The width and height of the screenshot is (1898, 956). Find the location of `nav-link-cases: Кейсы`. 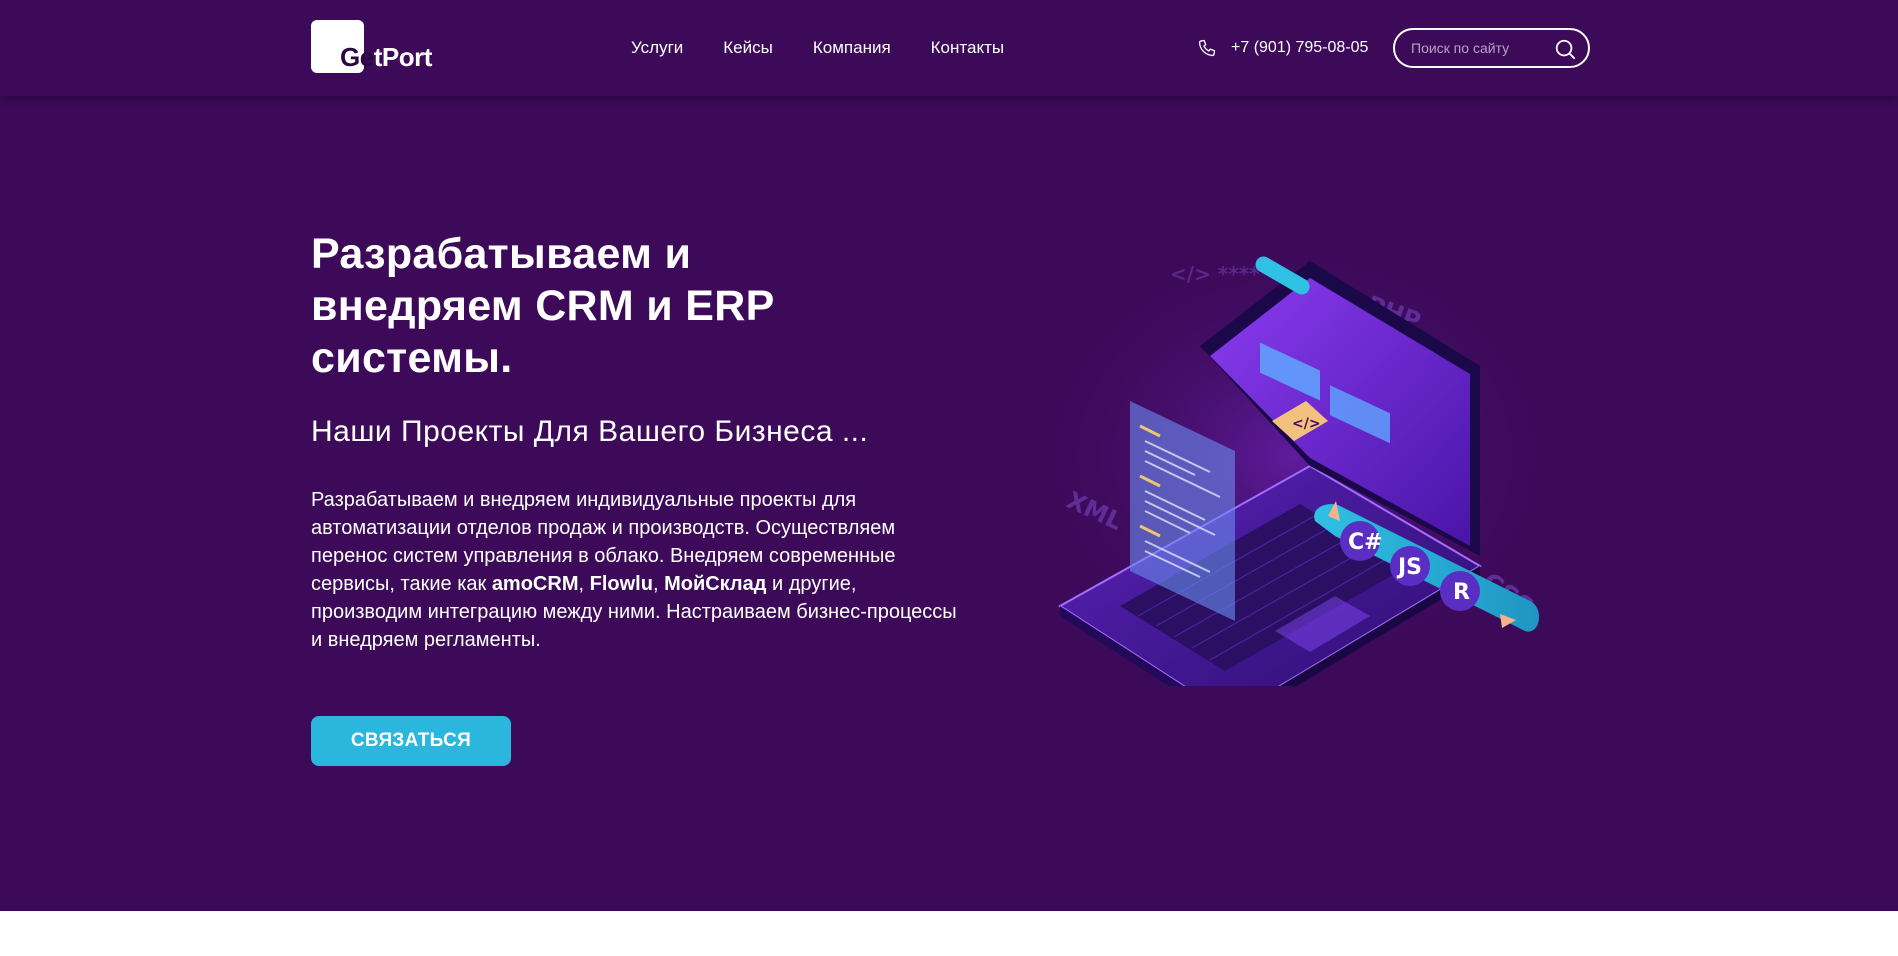

nav-link-cases: Кейсы is located at coordinates (748, 48).